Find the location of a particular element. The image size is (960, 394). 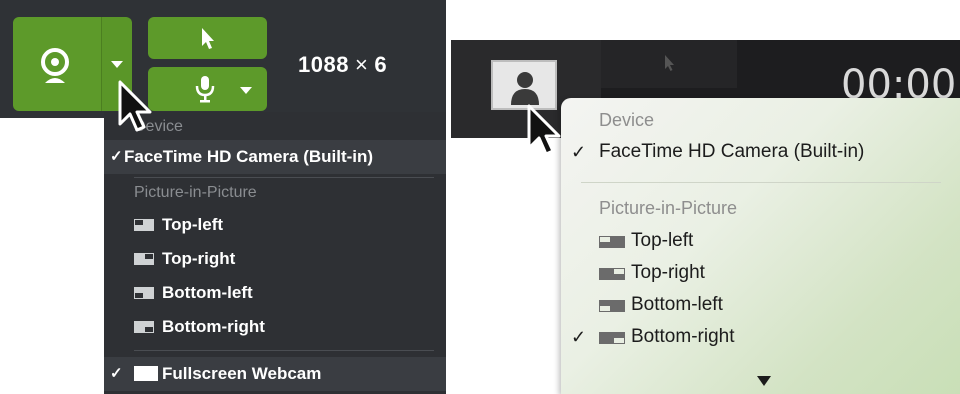

dimension-height: 6 is located at coordinates (380, 64).